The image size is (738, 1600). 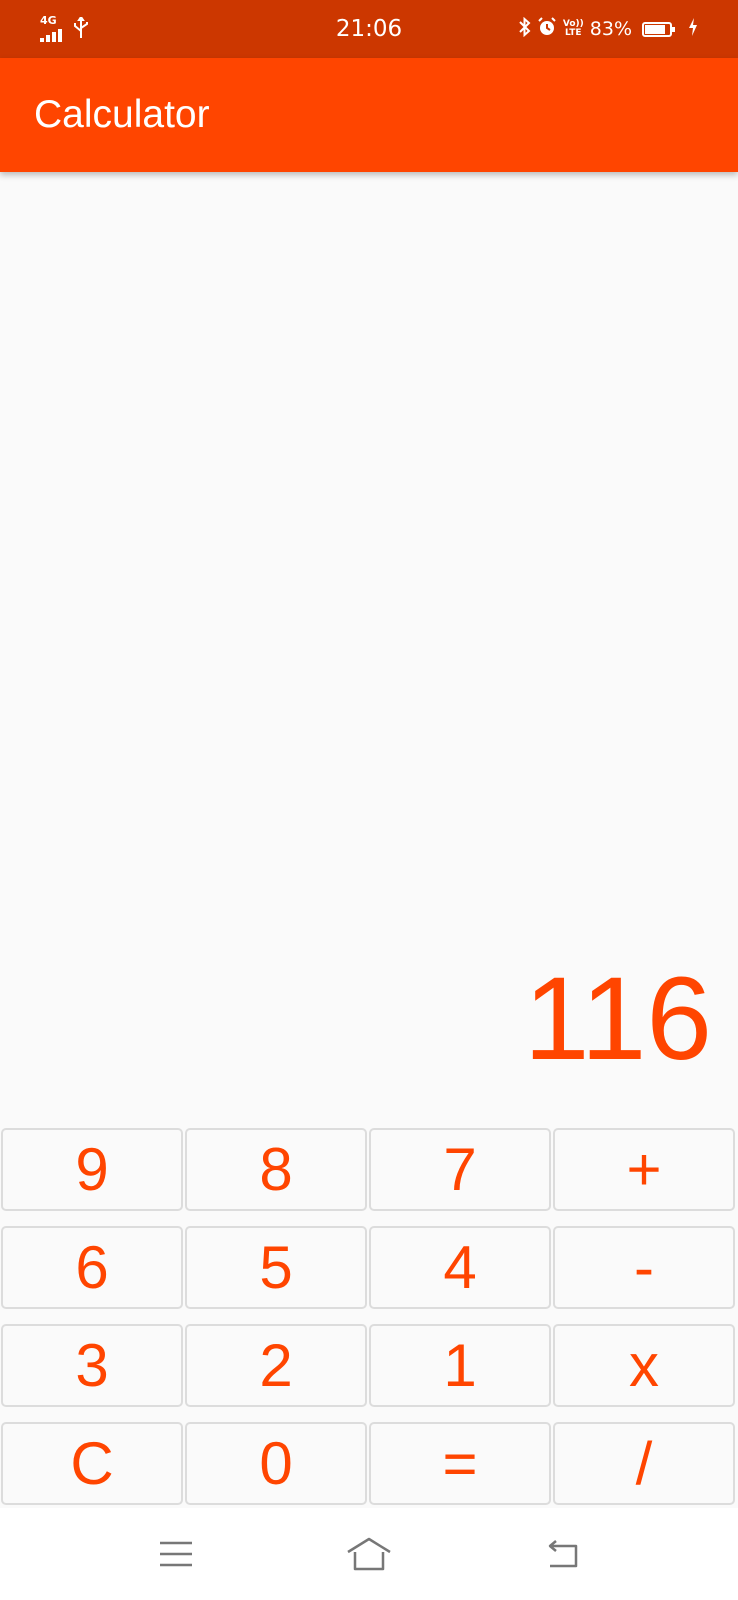 I want to click on status-time: 21:06, so click(x=369, y=29).